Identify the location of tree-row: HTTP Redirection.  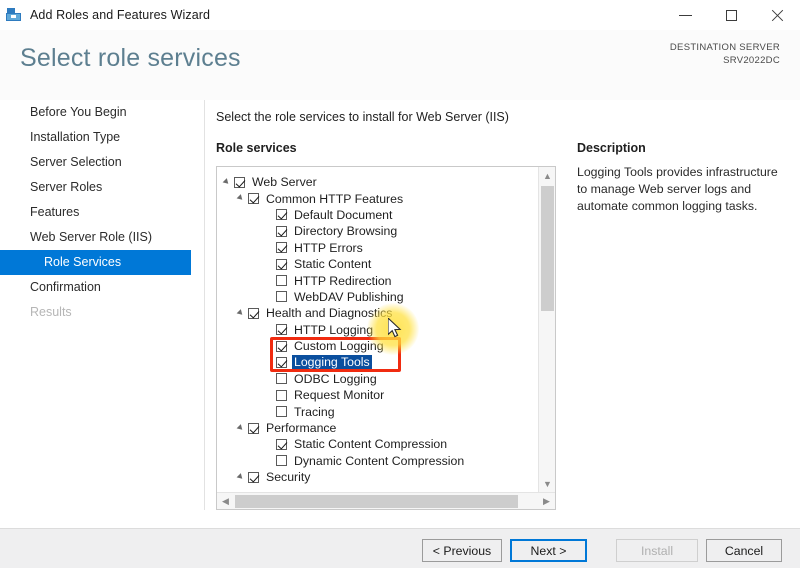
(378, 280).